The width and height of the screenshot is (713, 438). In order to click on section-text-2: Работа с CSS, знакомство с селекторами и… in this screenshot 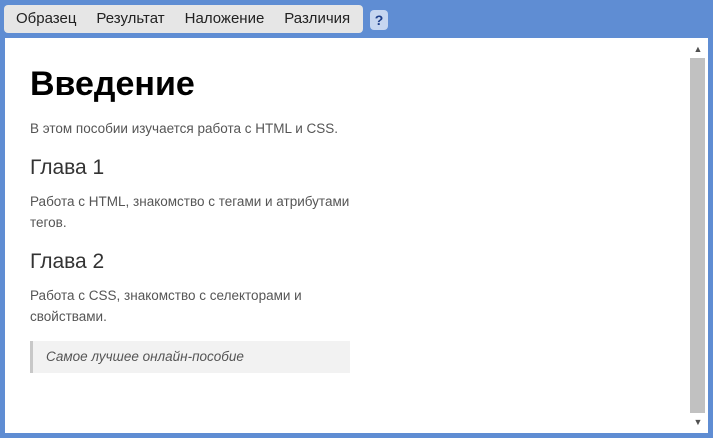, I will do `click(166, 306)`.